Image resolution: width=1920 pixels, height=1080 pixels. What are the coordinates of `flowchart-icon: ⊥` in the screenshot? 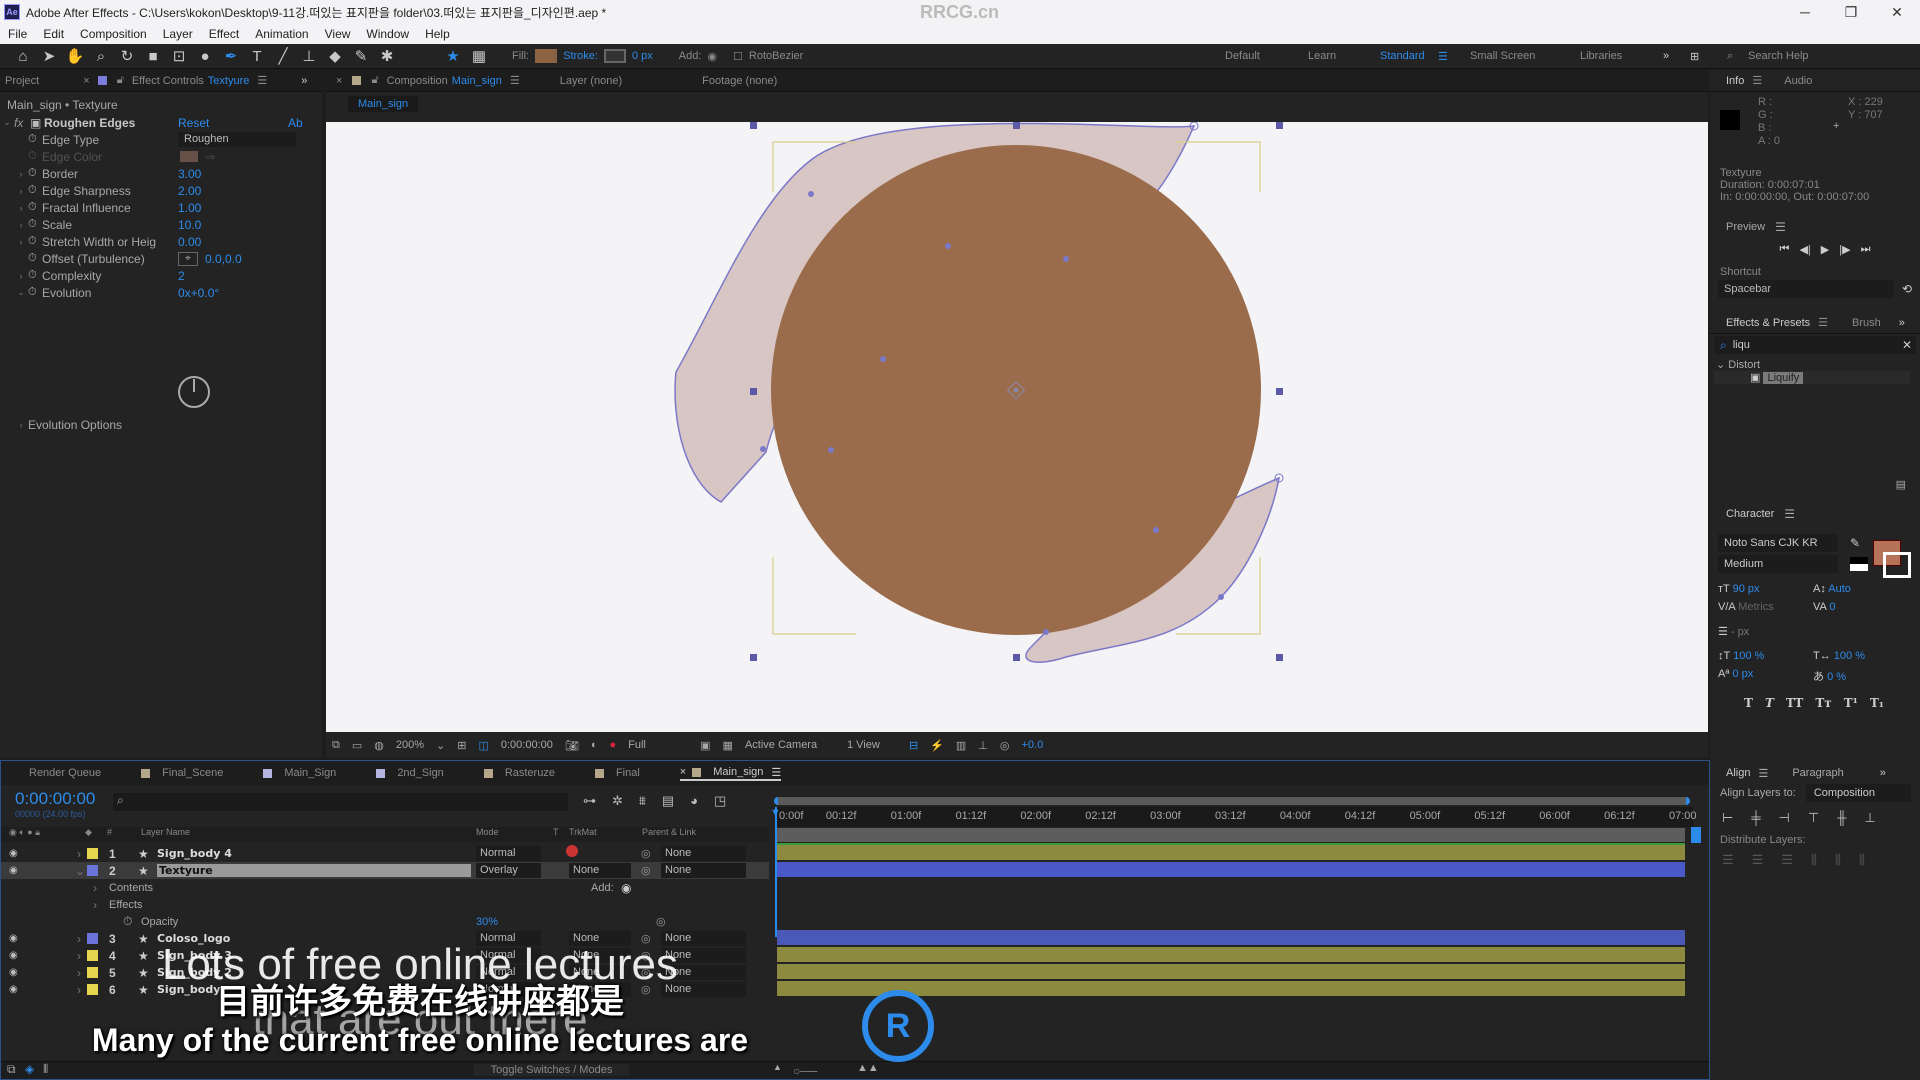 It's located at (983, 745).